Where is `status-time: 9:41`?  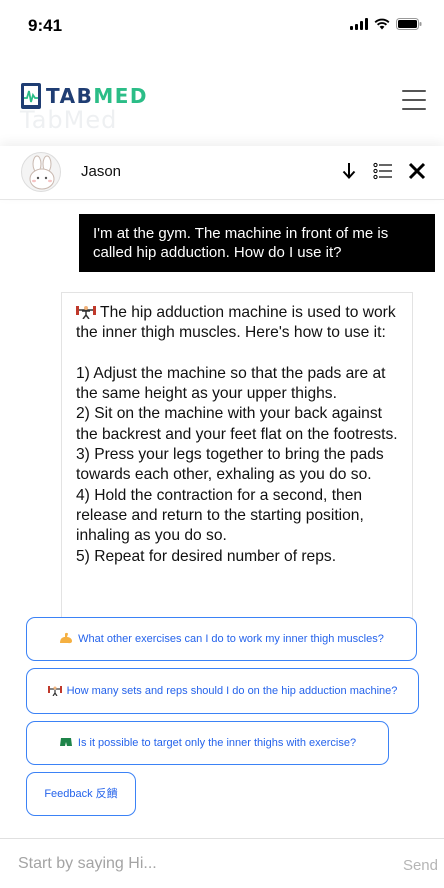 status-time: 9:41 is located at coordinates (45, 25).